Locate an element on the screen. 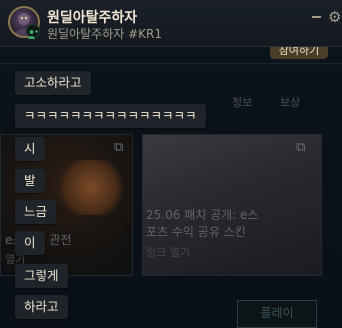  esports-emblem-icon is located at coordinates (91, 187).